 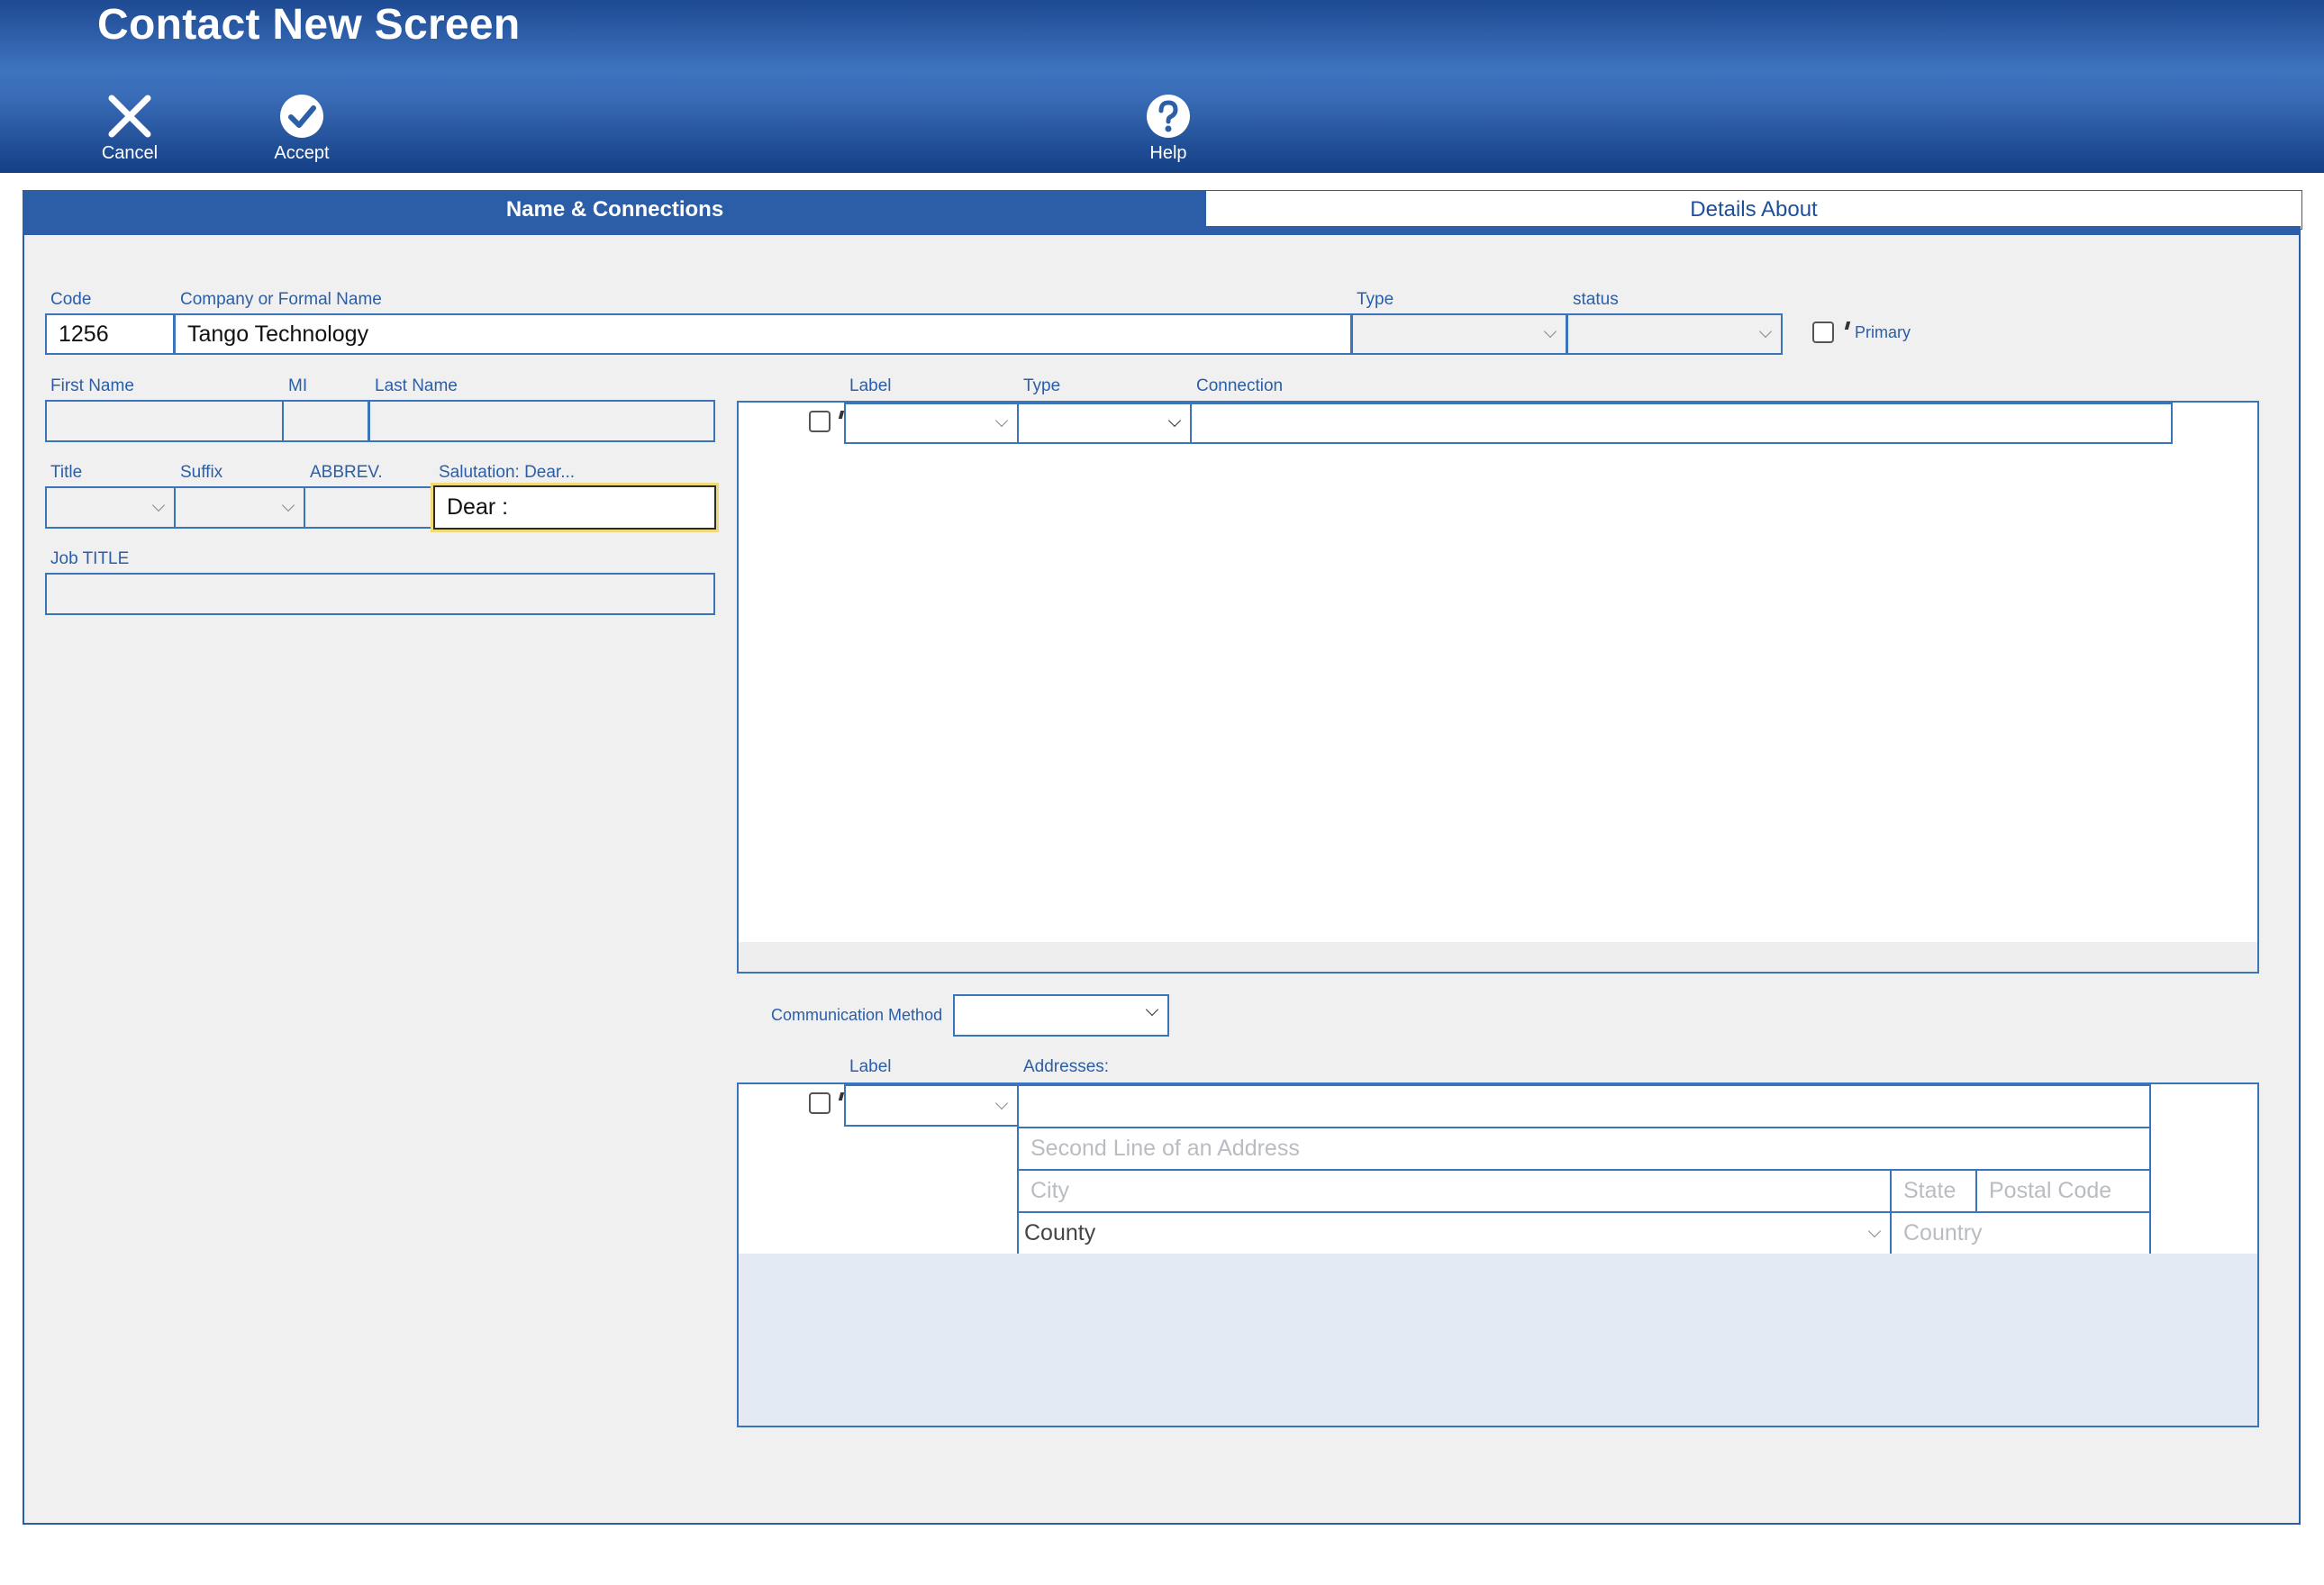 What do you see at coordinates (1675, 334) in the screenshot?
I see `status-select` at bounding box center [1675, 334].